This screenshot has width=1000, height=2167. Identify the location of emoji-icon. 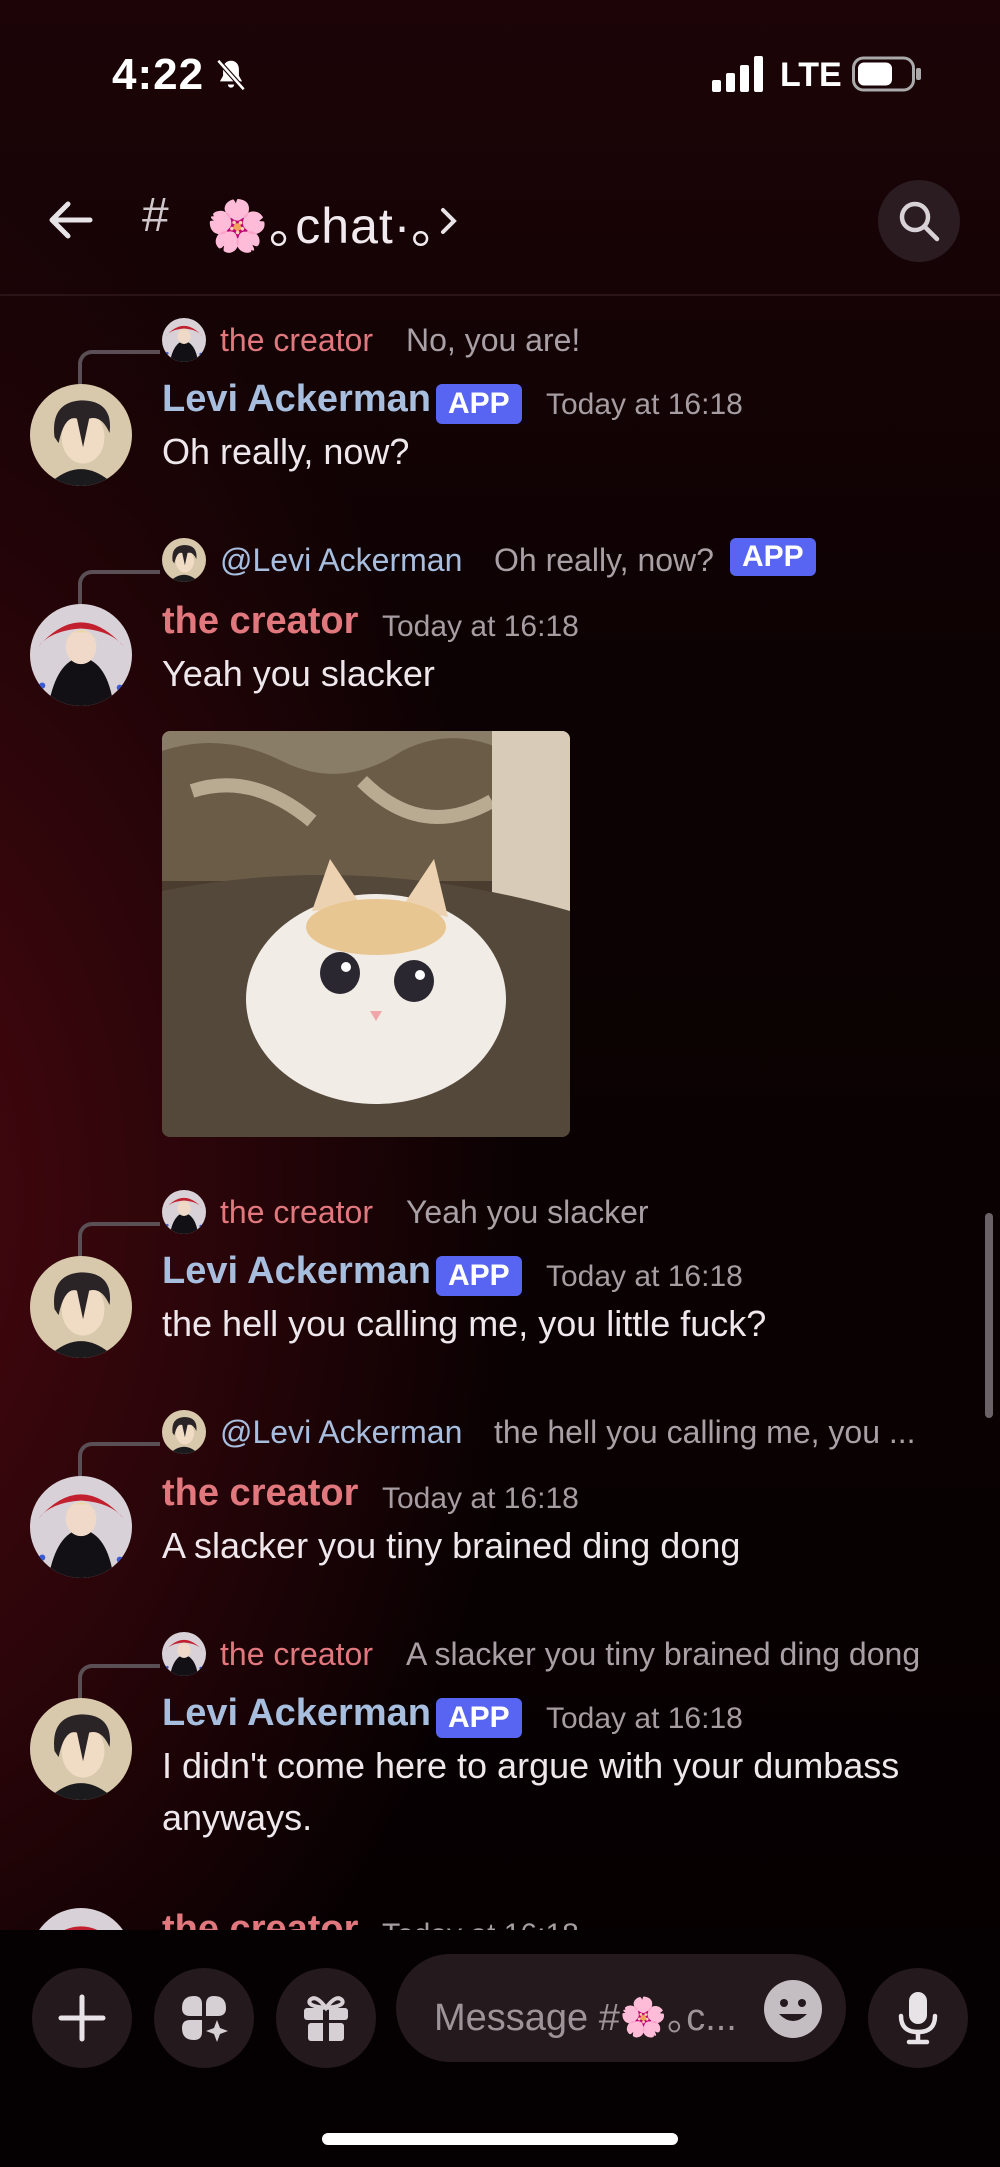
(793, 2010).